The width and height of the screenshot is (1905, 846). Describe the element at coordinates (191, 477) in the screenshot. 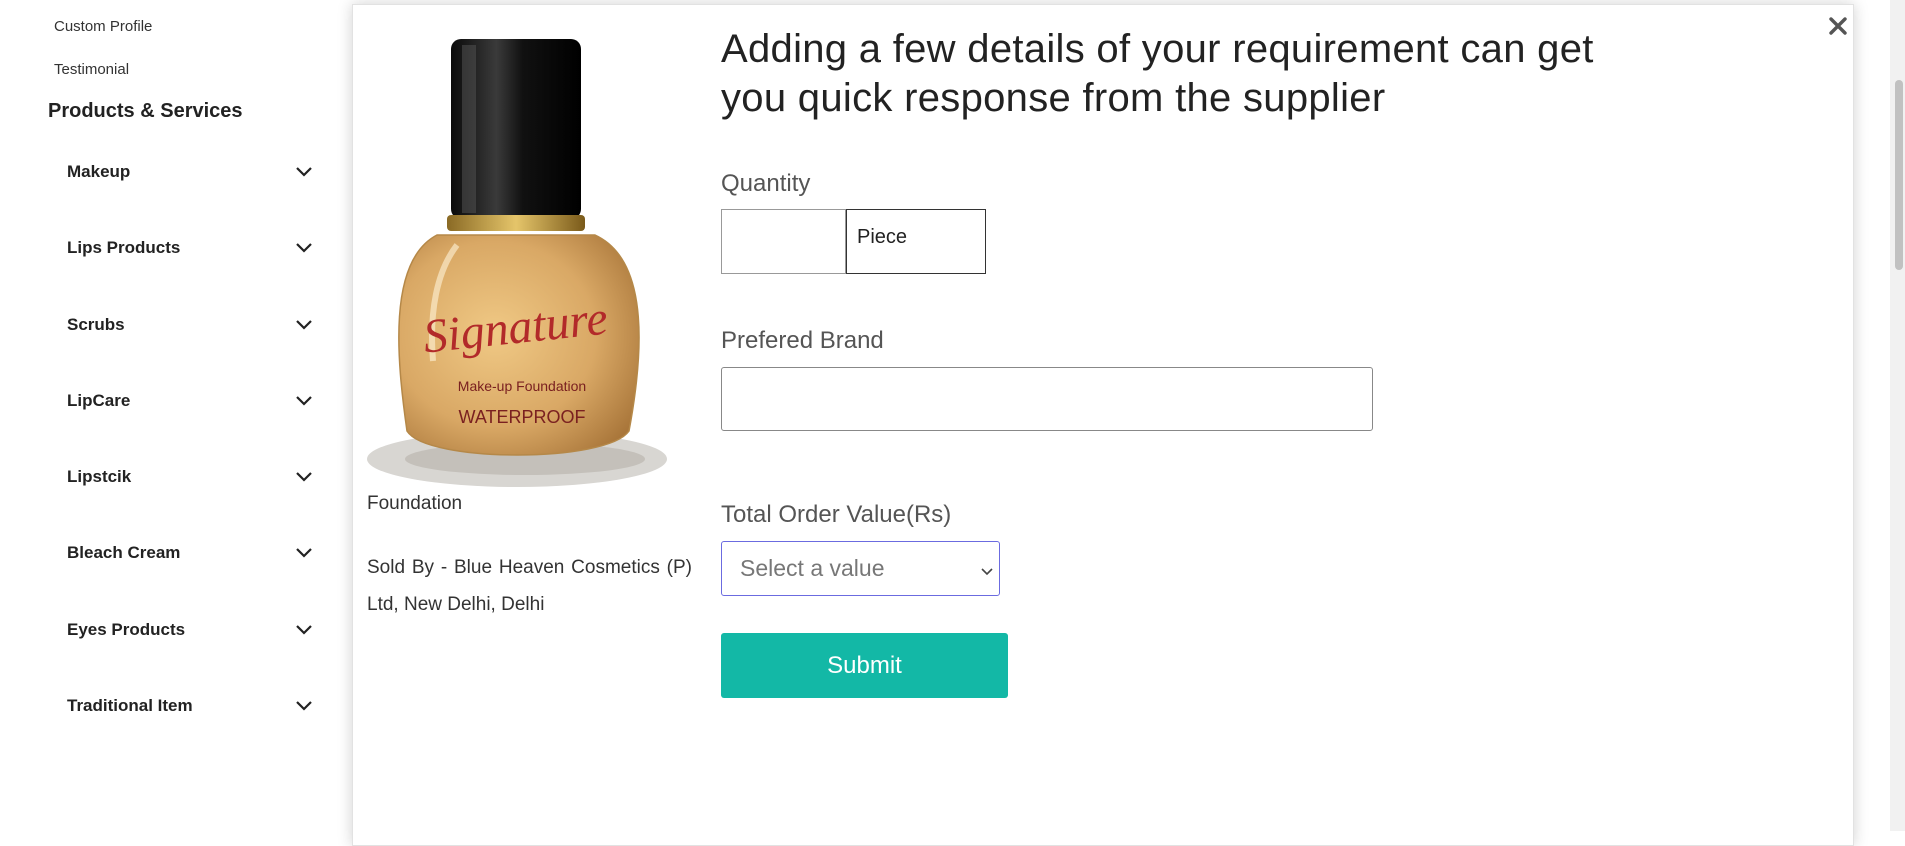

I see `sidebar-item-lipstcik: Lipstcik` at that location.